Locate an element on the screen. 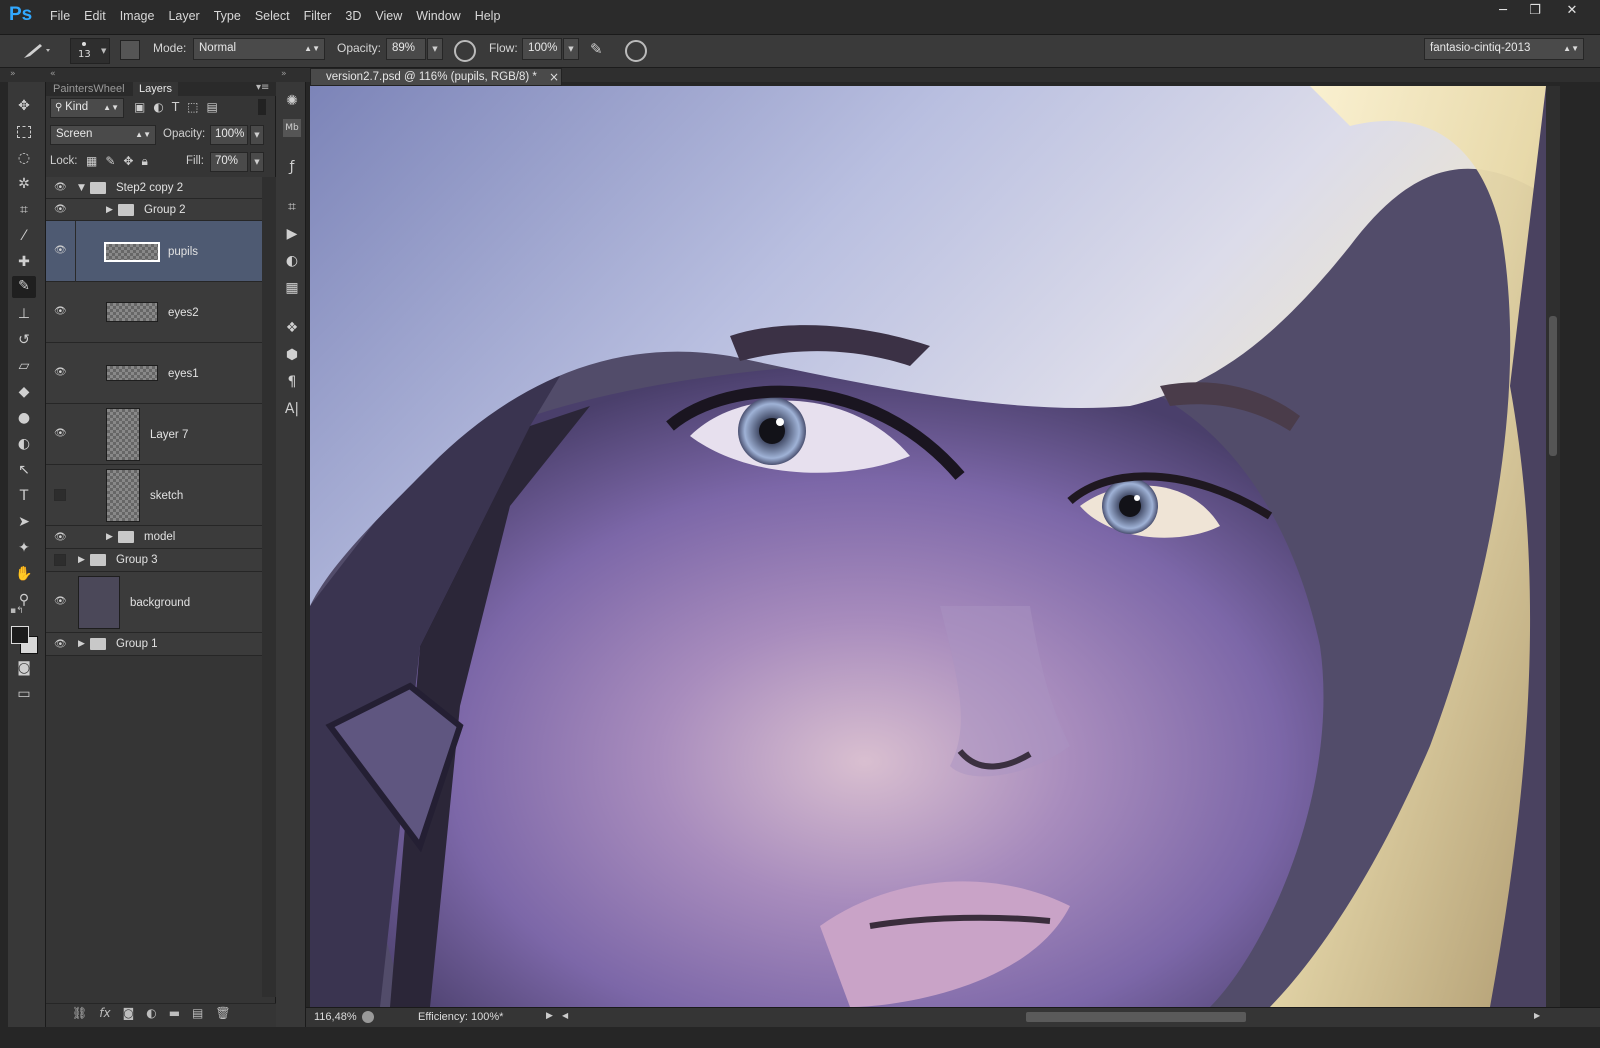 The width and height of the screenshot is (1600, 1048). layer-row-eyes1: 👁︎ eyes1 is located at coordinates (154, 373).